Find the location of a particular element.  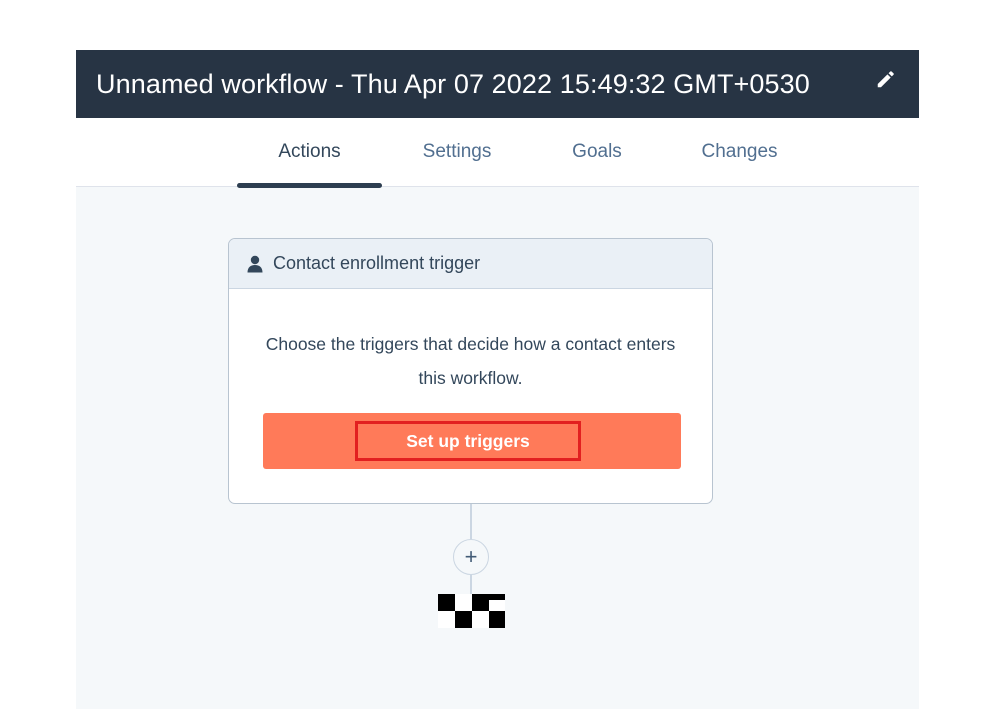

plus-icon: + is located at coordinates (471, 556).